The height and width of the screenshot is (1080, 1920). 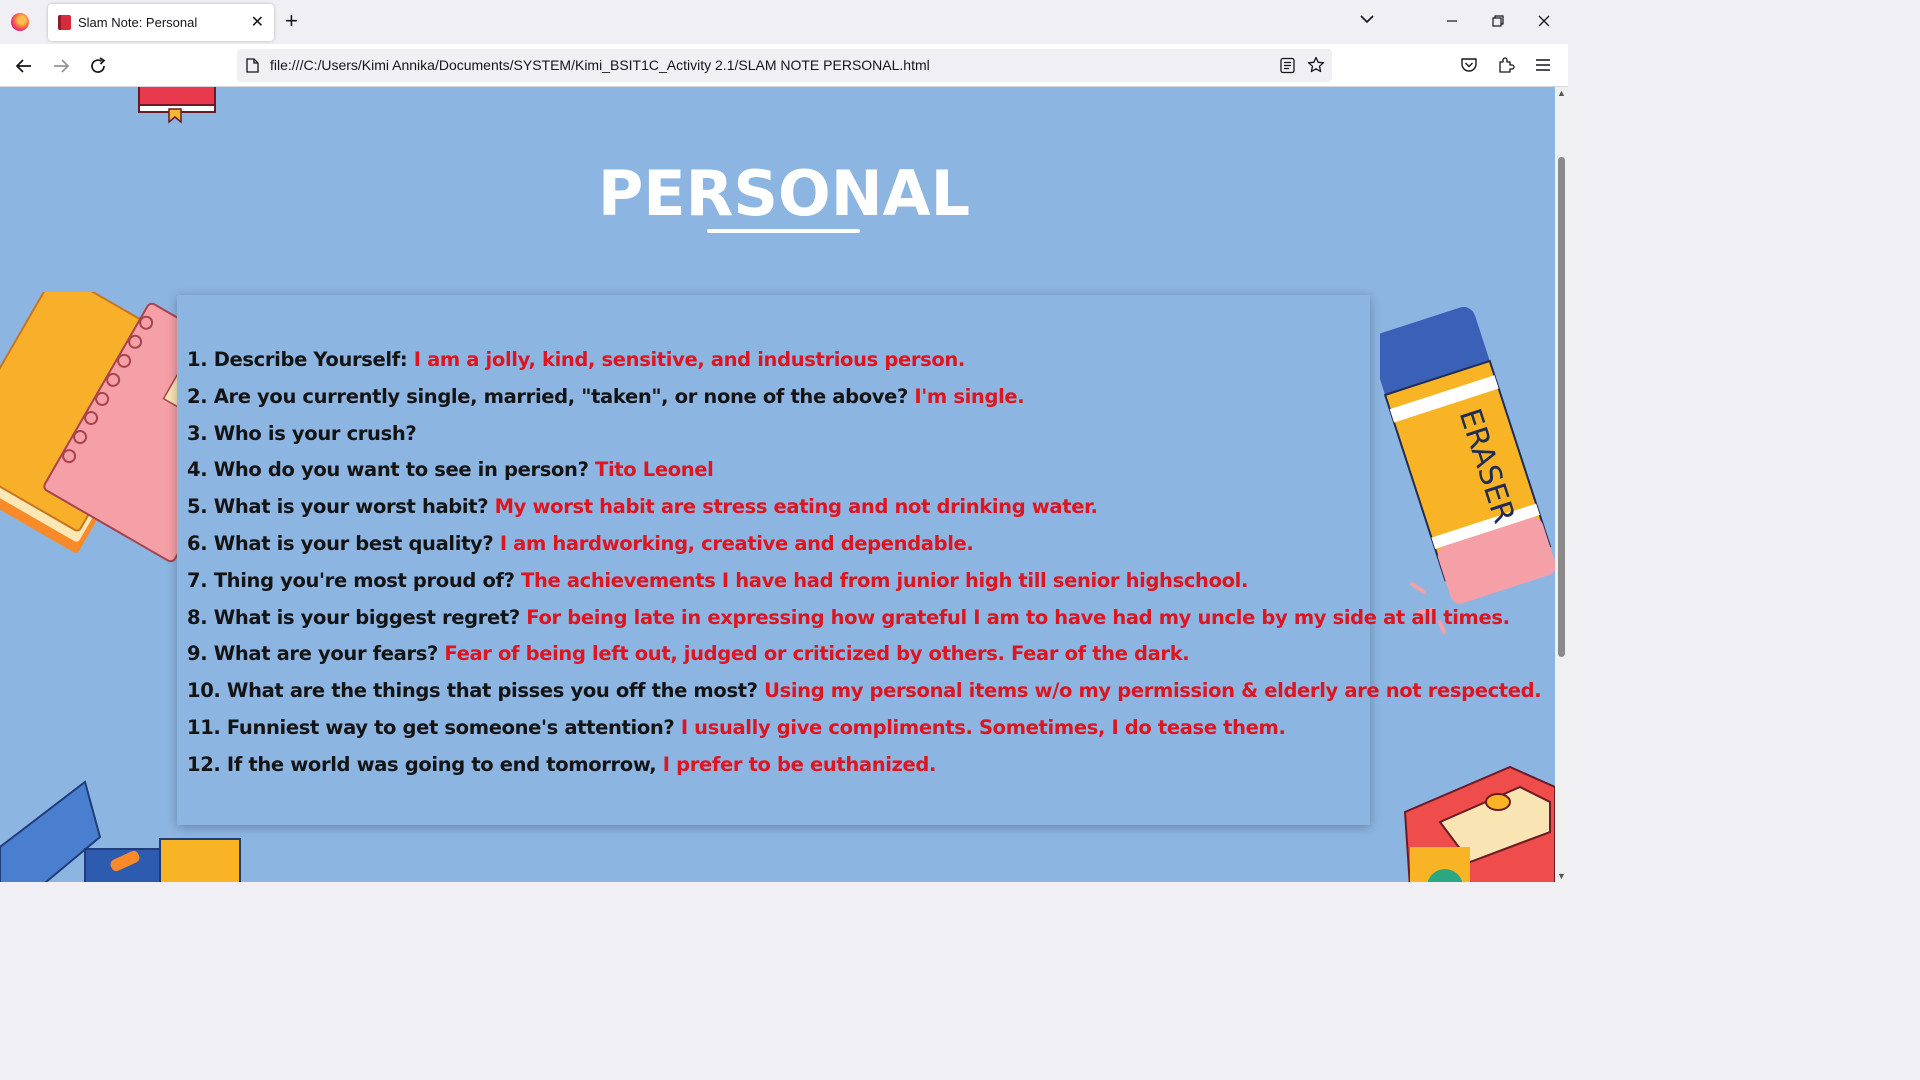 I want to click on question-text: 8. What is your biggest regret?, so click(x=353, y=617).